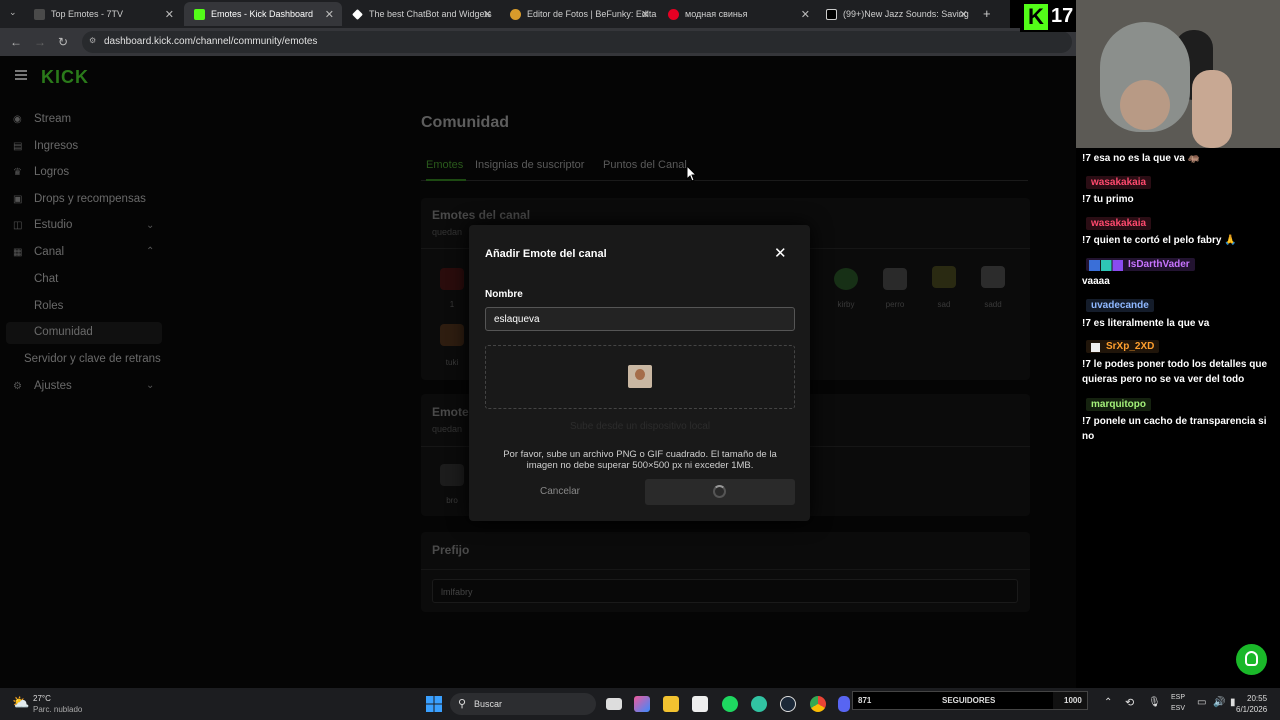 The image size is (1280, 720). Describe the element at coordinates (1145, 105) in the screenshot. I see `person-face-shape` at that location.